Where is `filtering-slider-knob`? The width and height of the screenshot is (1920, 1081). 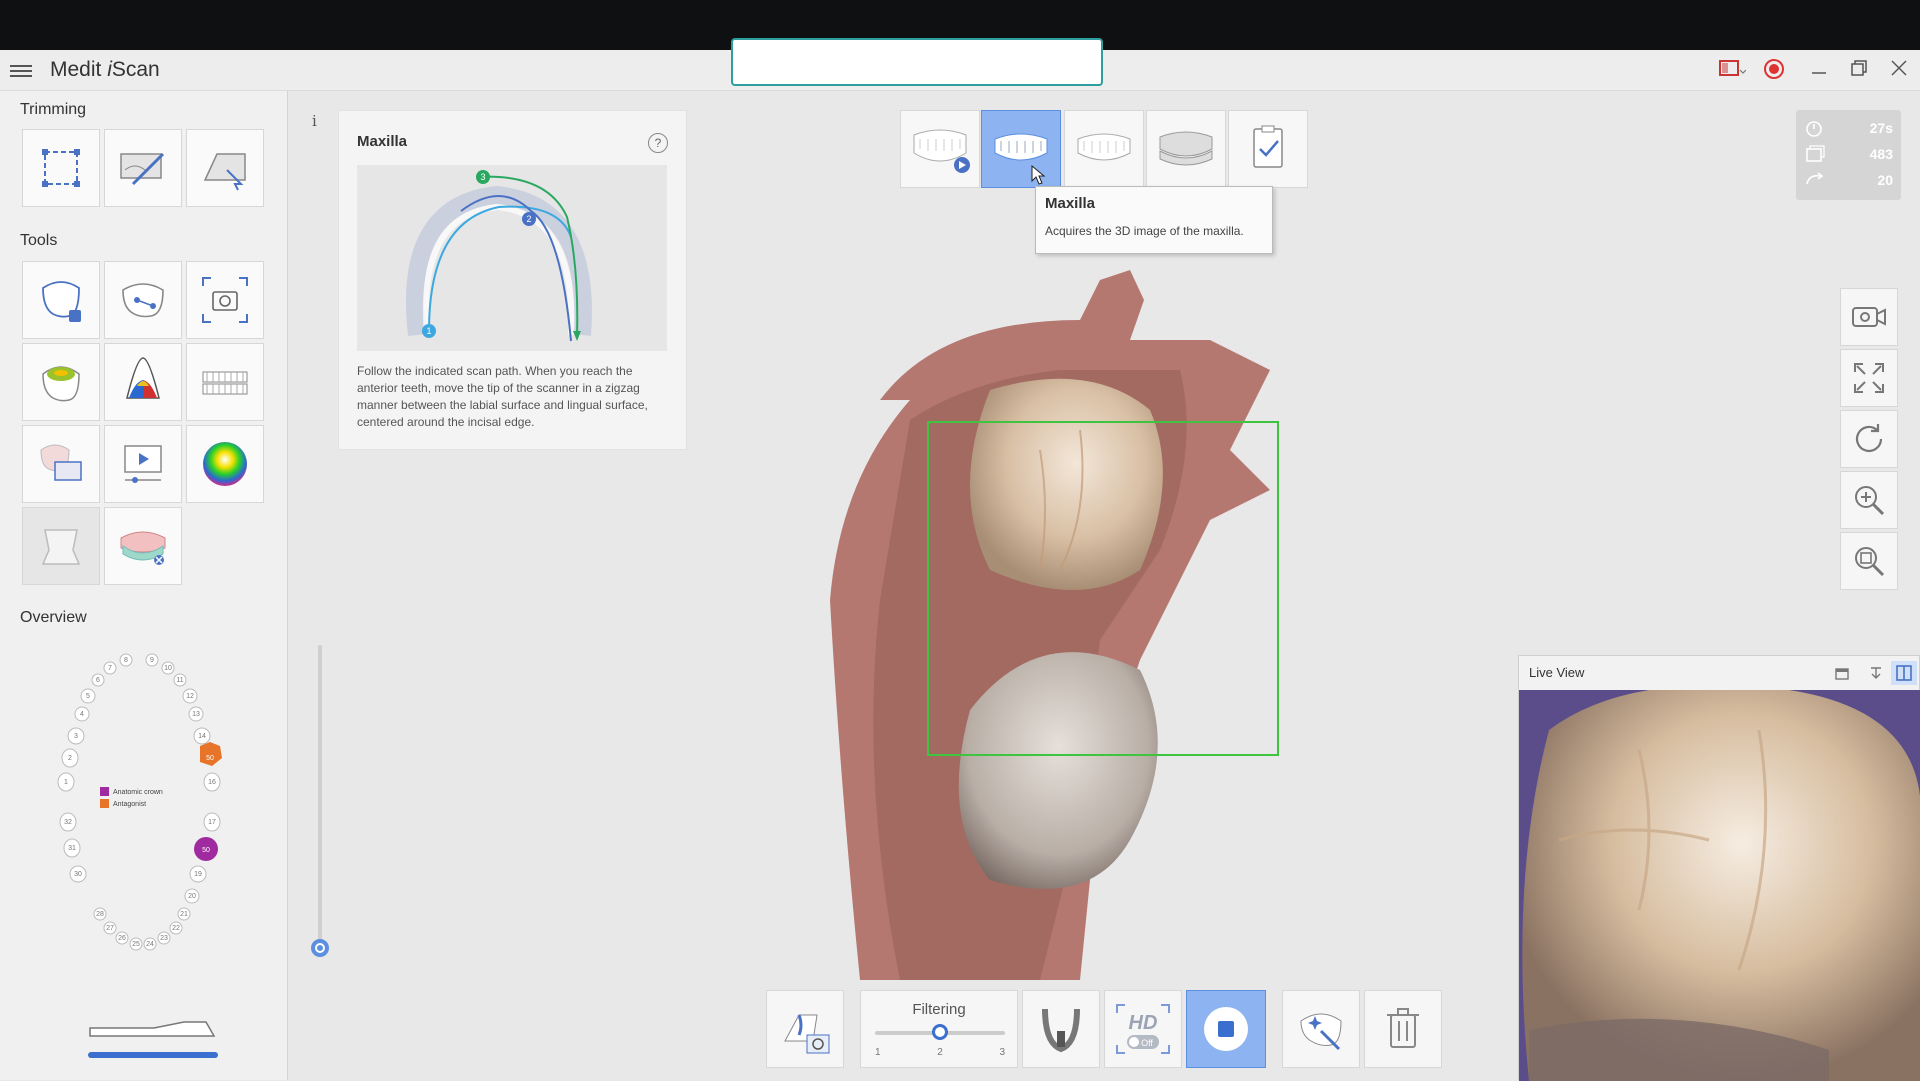 filtering-slider-knob is located at coordinates (940, 1032).